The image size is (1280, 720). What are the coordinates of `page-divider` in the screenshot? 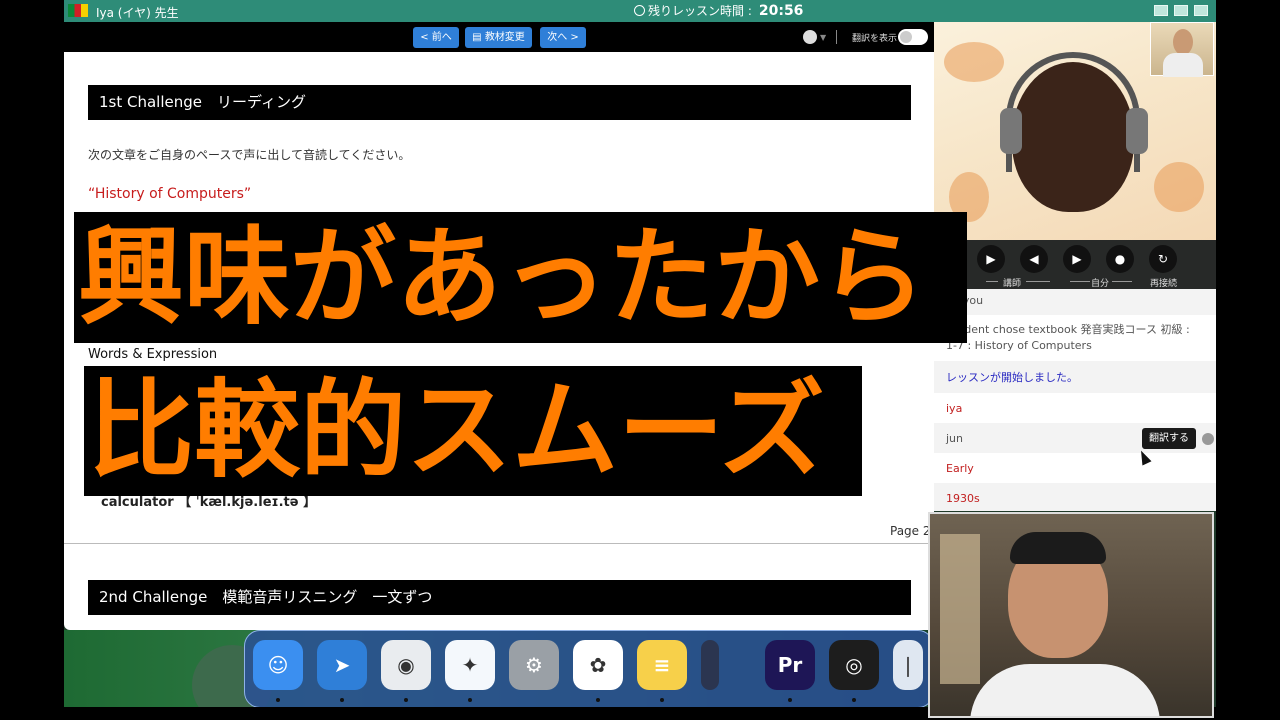 It's located at (499, 543).